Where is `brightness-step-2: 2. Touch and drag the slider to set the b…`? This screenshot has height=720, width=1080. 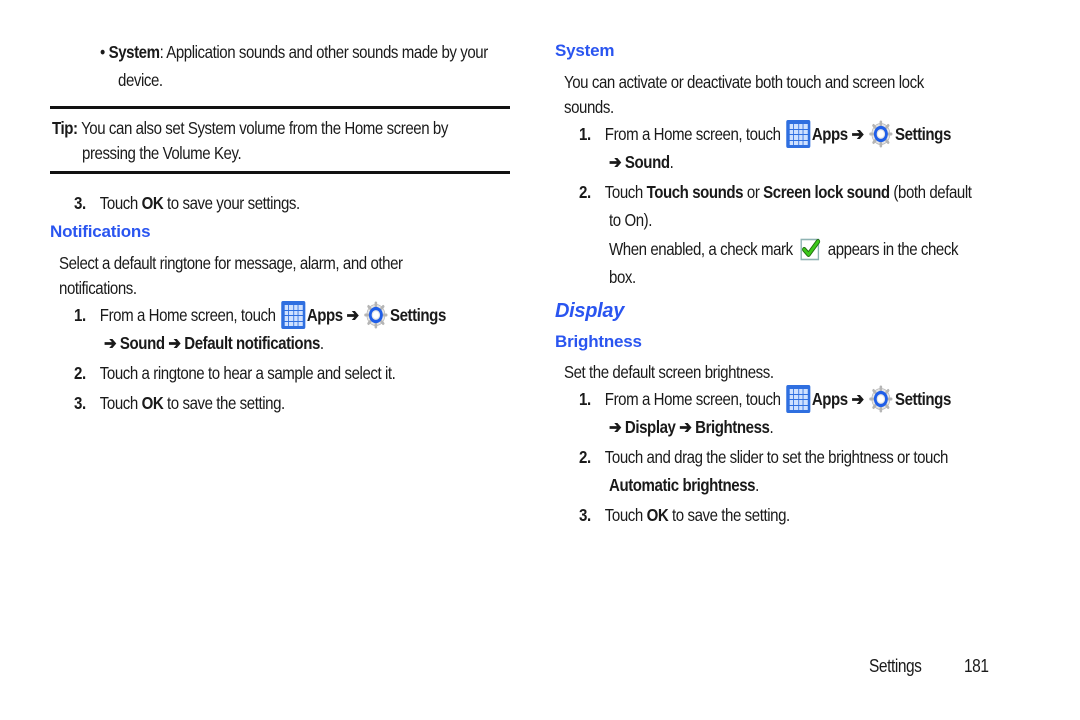 brightness-step-2: 2. Touch and drag the slider to set the b… is located at coordinates (763, 457).